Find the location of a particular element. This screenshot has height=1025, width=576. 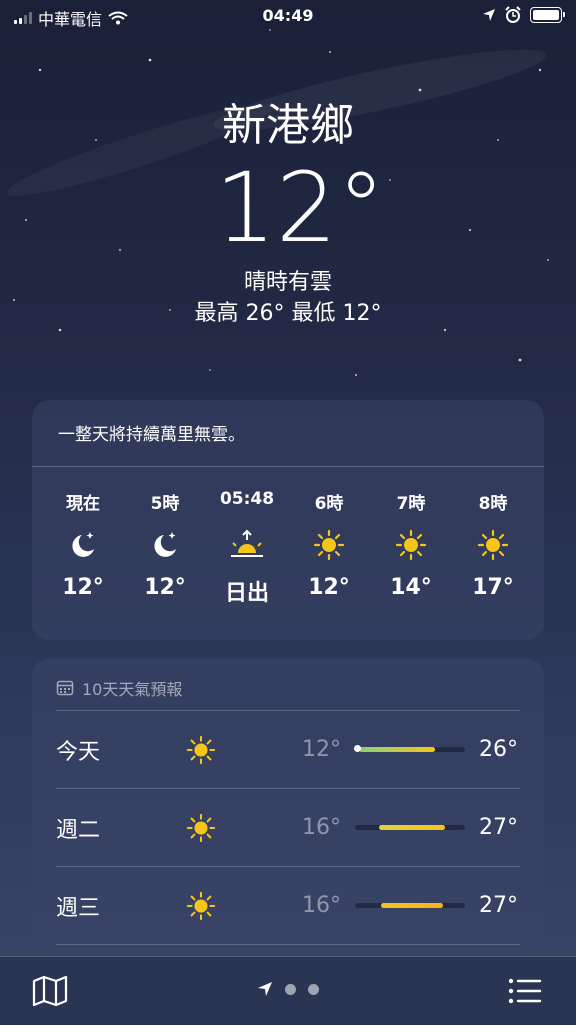

hour-label: 05:48 is located at coordinates (247, 499).